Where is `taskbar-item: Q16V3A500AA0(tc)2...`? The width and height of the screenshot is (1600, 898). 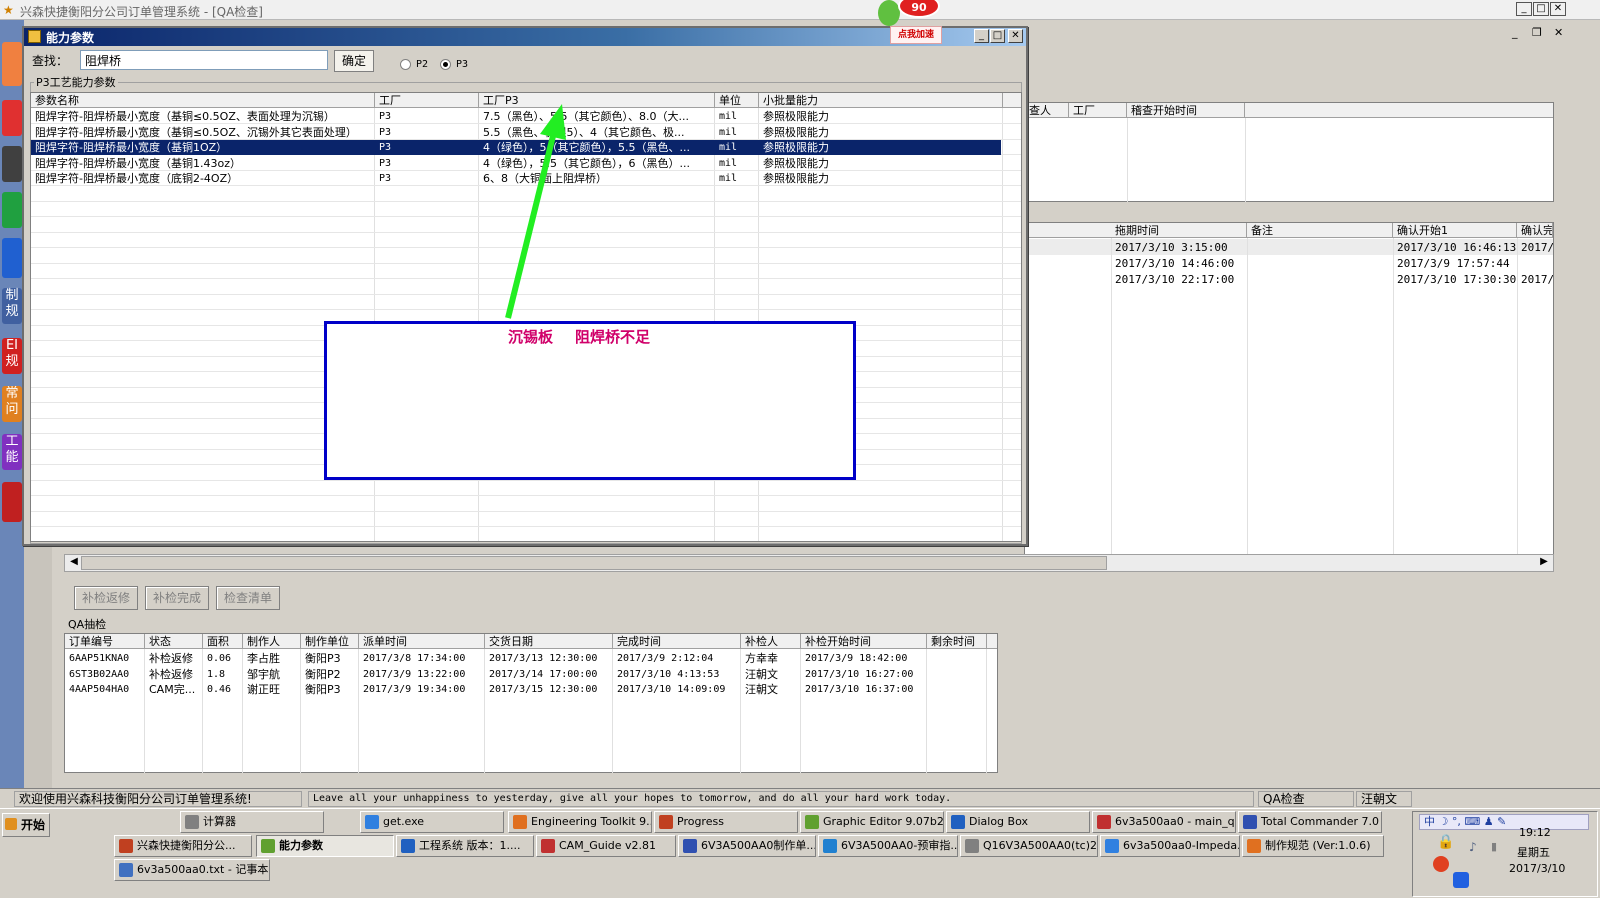 taskbar-item: Q16V3A500AA0(tc)2... is located at coordinates (1029, 846).